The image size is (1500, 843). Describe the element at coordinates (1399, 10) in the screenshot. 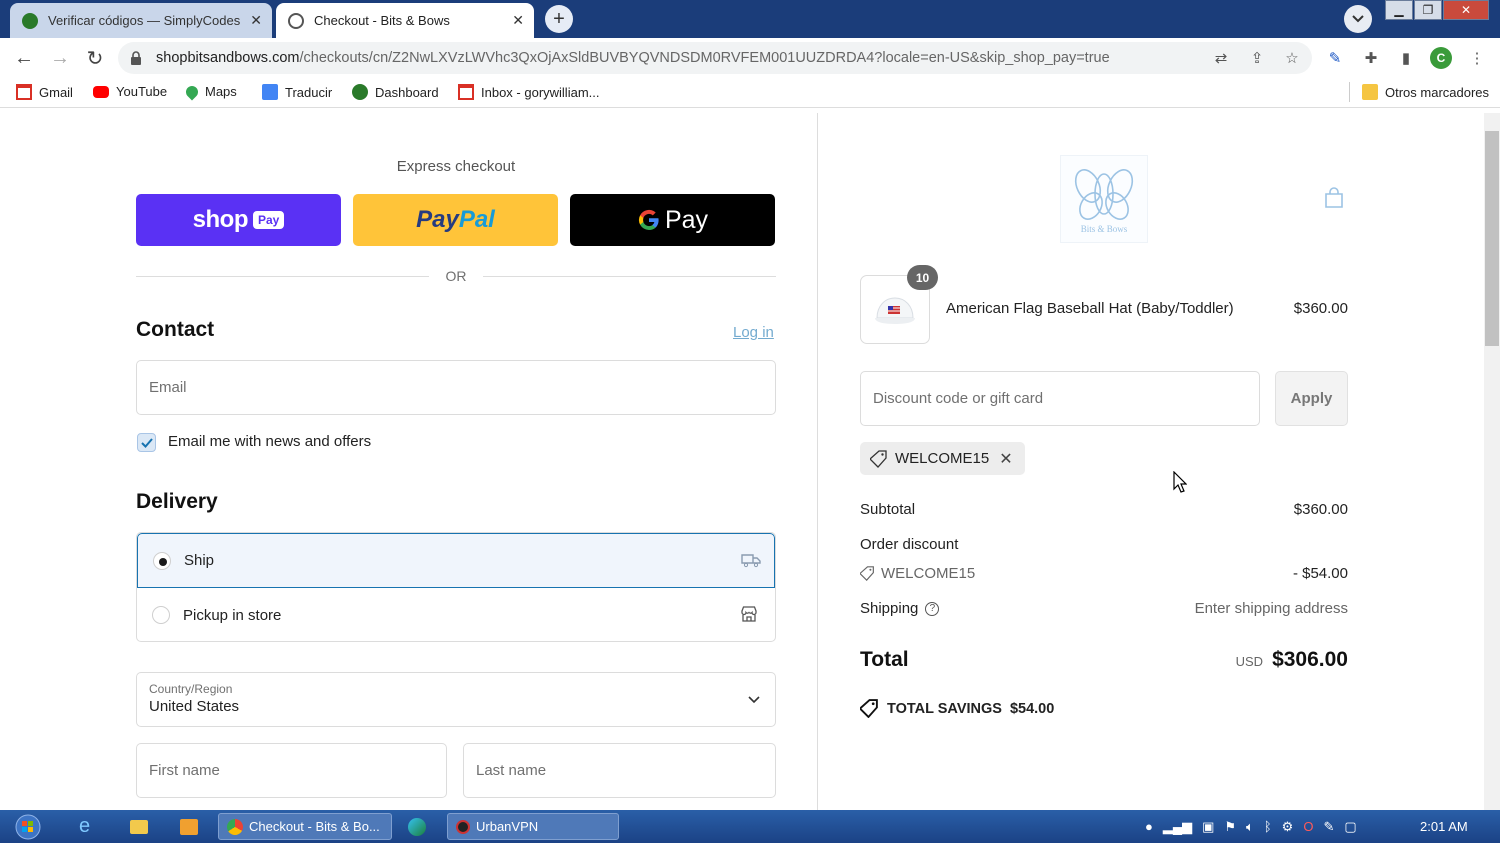

I see `minimize-button: ▁` at that location.